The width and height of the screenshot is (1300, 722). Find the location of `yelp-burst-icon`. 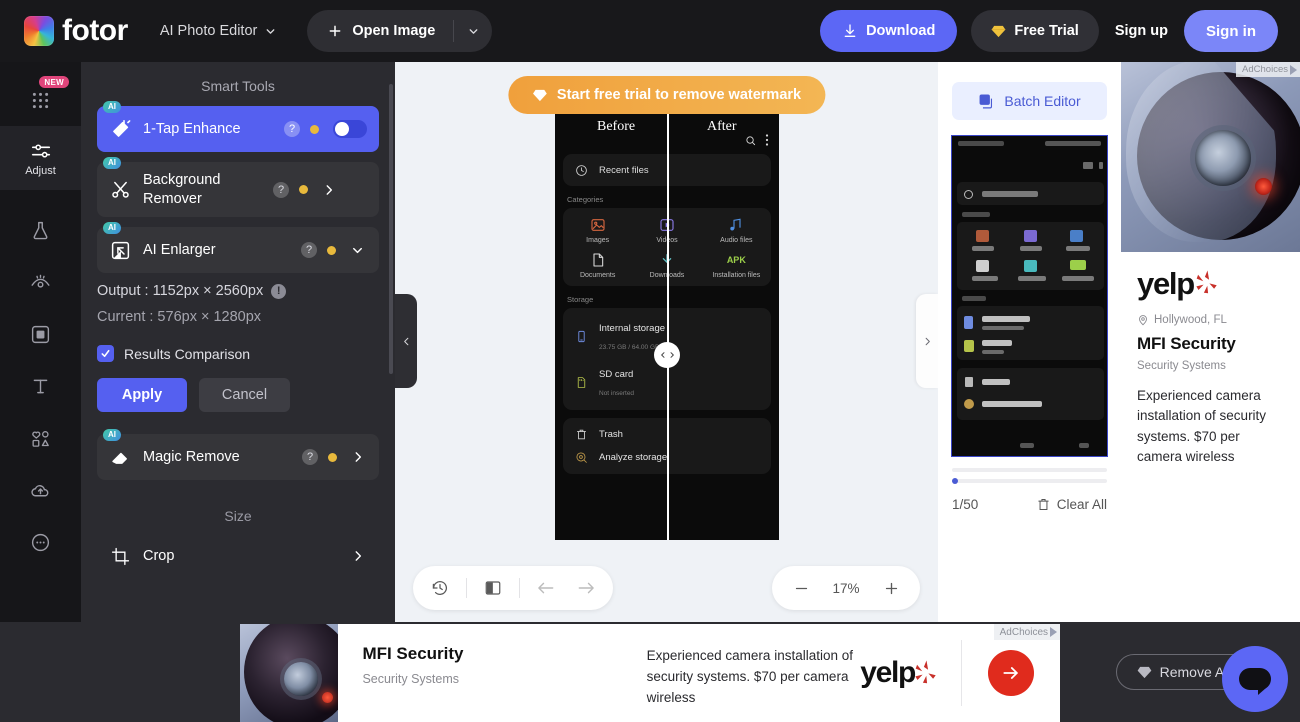

yelp-burst-icon is located at coordinates (1206, 282).